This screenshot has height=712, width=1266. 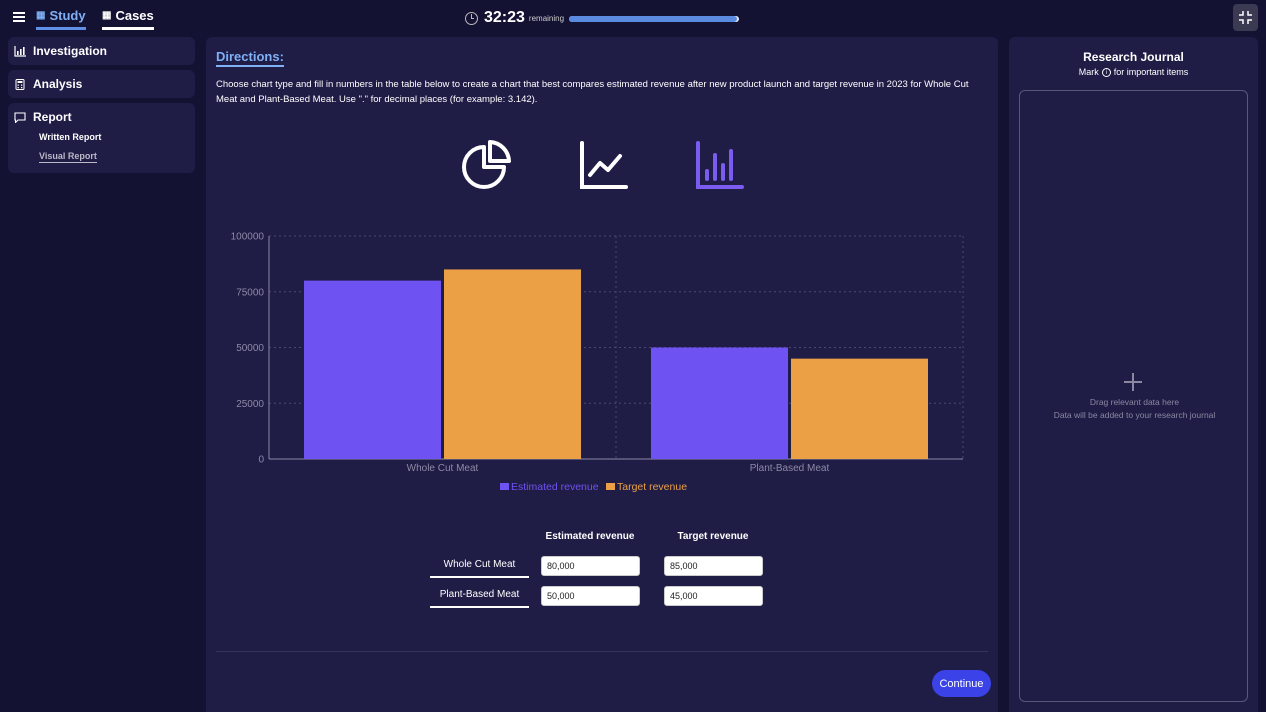 I want to click on timer: 32:23 remaining, so click(x=514, y=18).